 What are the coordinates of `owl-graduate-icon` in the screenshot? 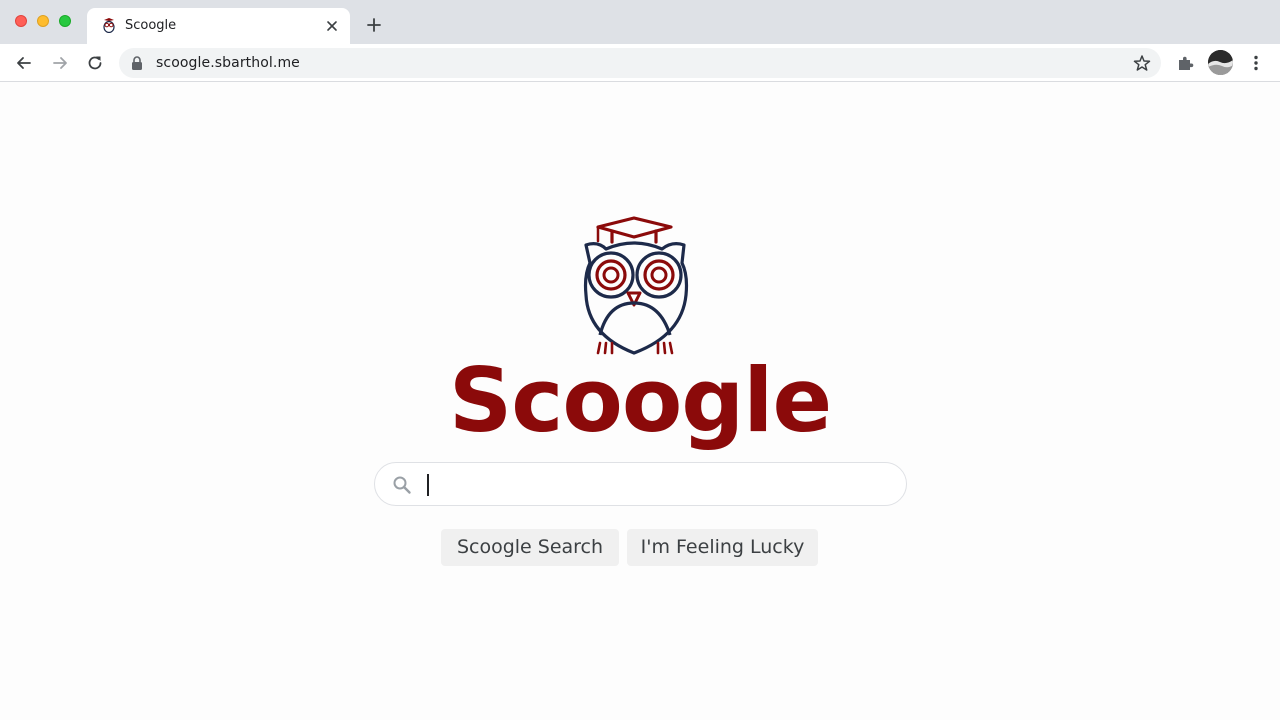 It's located at (636, 285).